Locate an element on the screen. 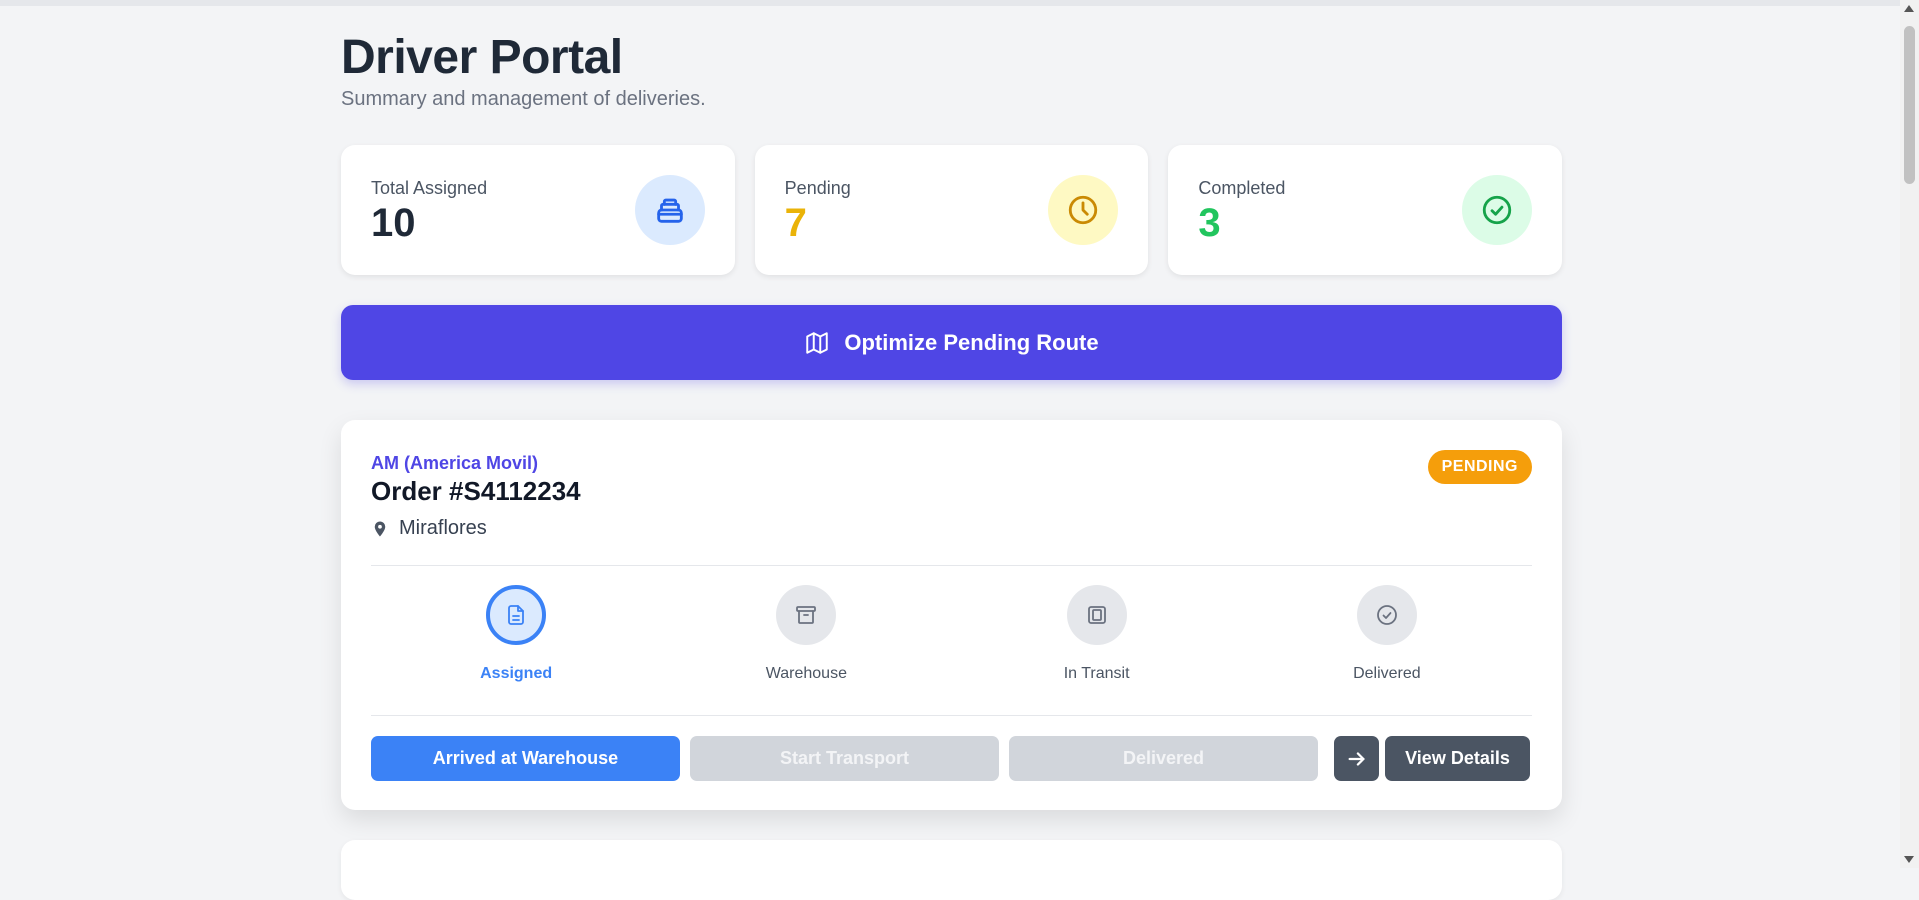 The image size is (1919, 900). view-details-button: View Details is located at coordinates (1457, 758).